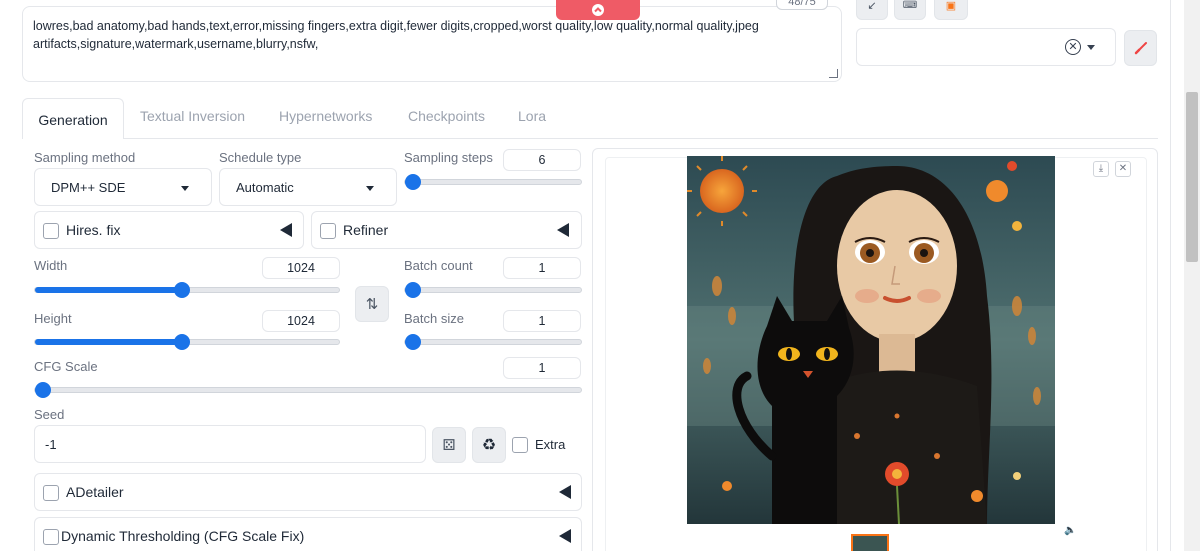 The image size is (1200, 551). I want to click on token-counter: 48/75, so click(802, 5).